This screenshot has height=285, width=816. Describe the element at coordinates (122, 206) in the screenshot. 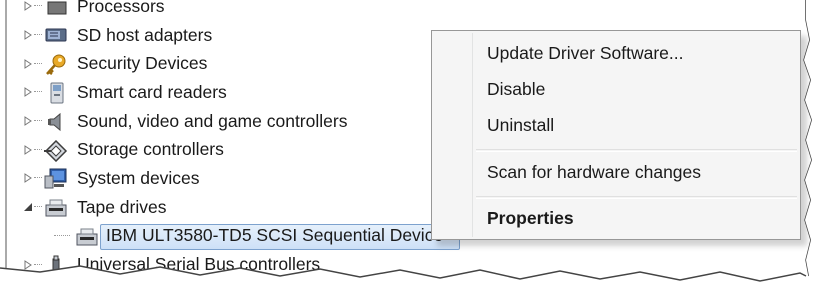

I see `tree-item-label: Tape drives` at that location.